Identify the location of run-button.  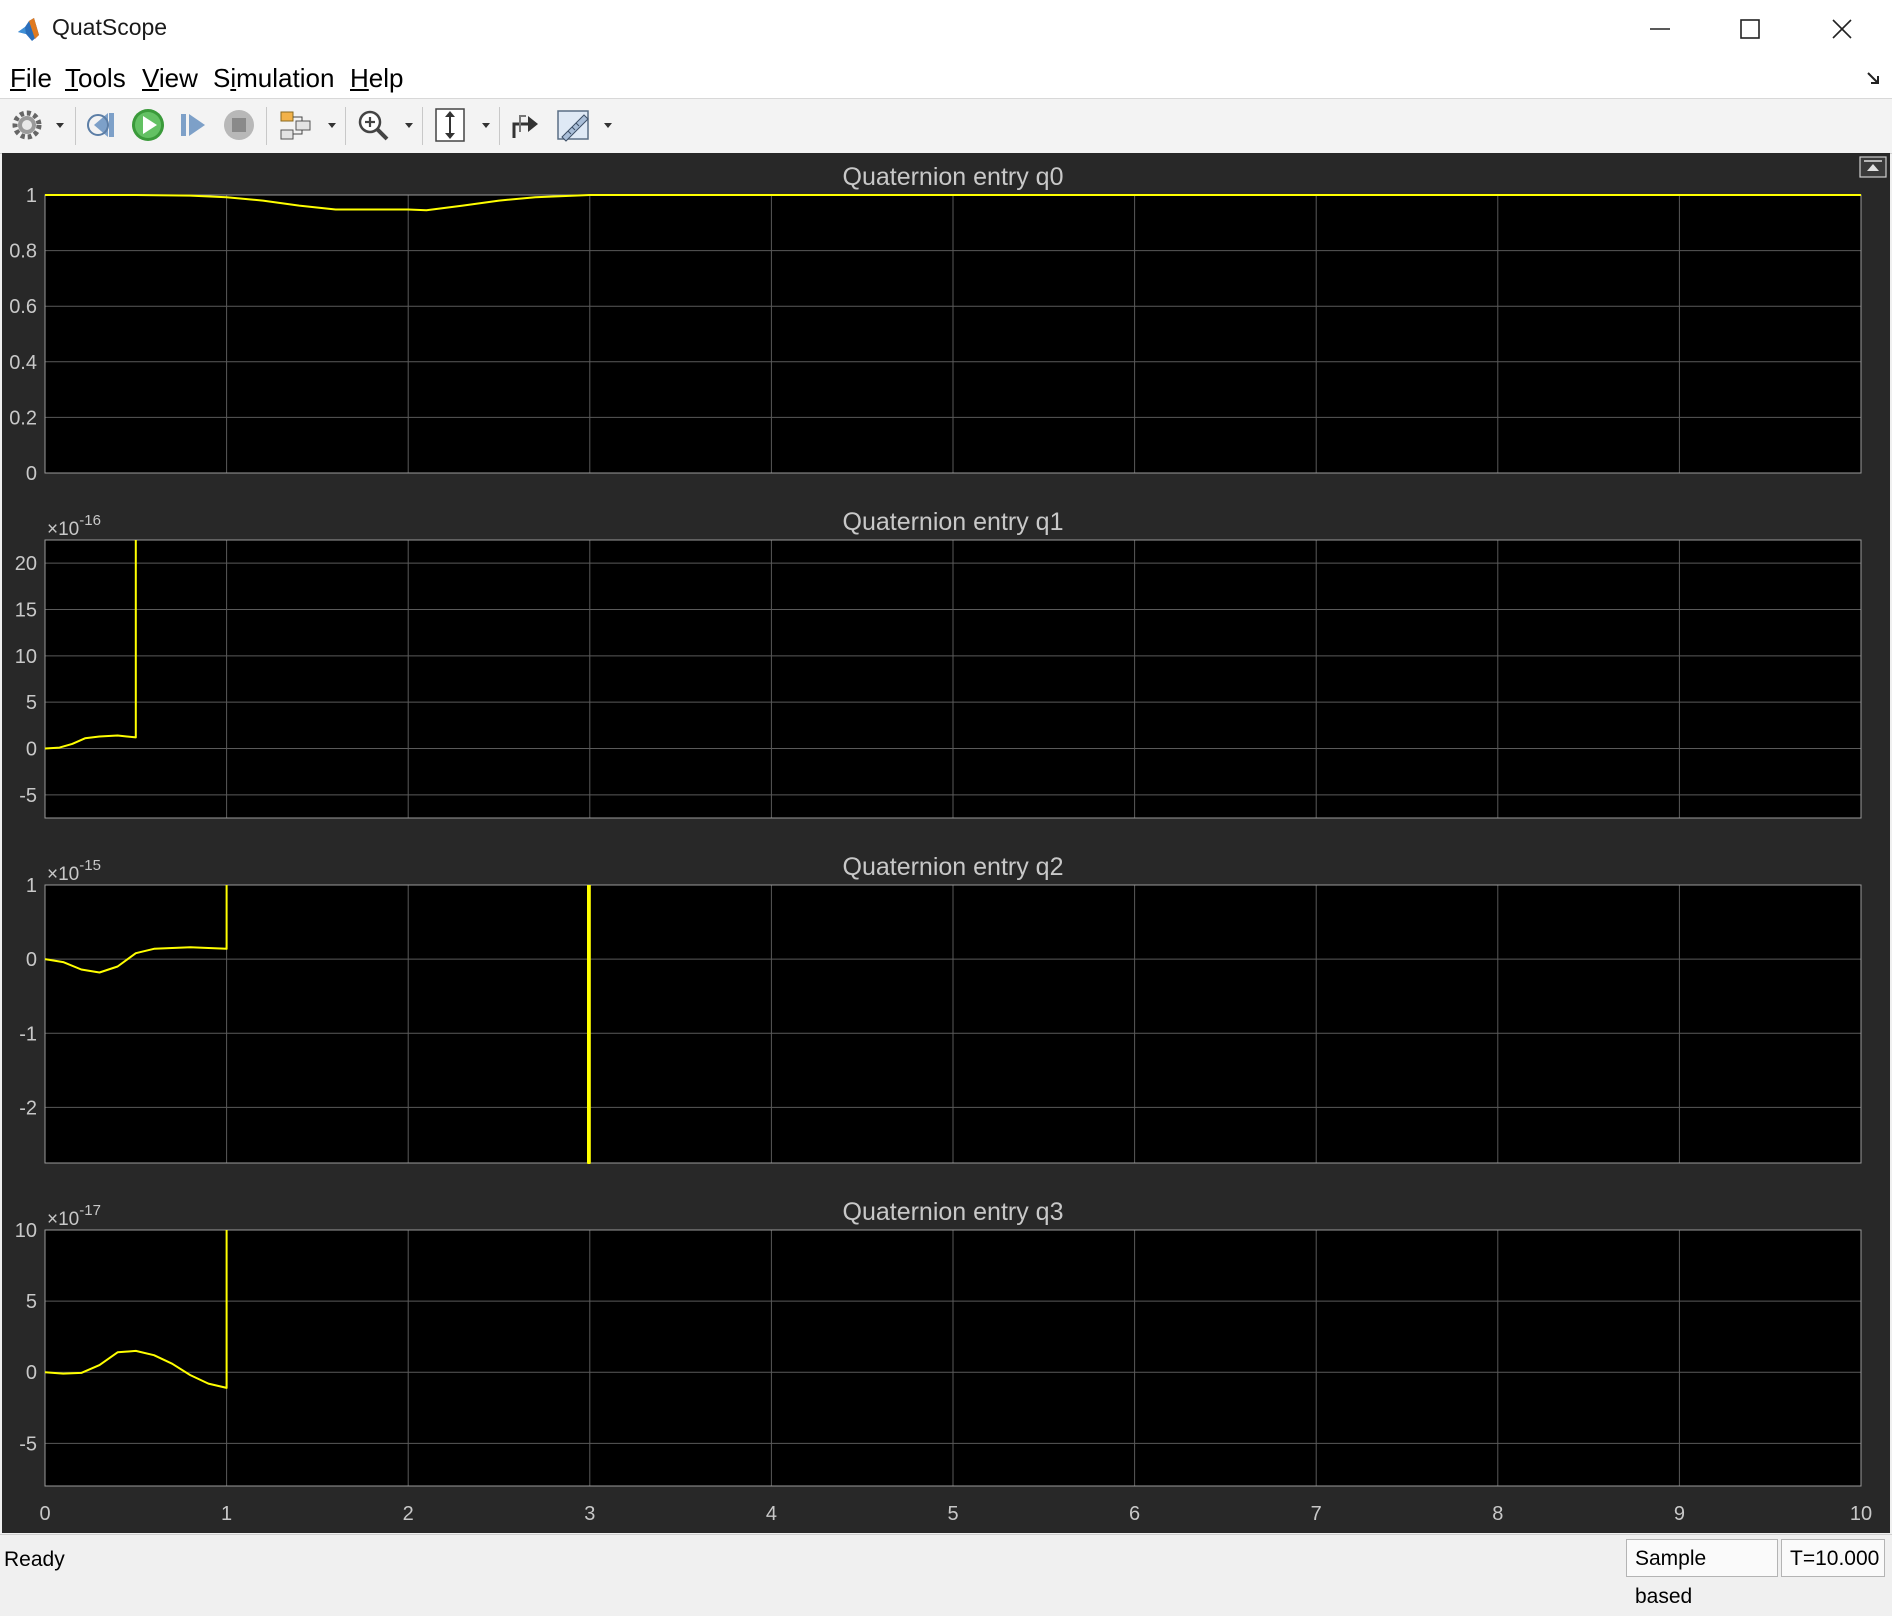
(148, 125).